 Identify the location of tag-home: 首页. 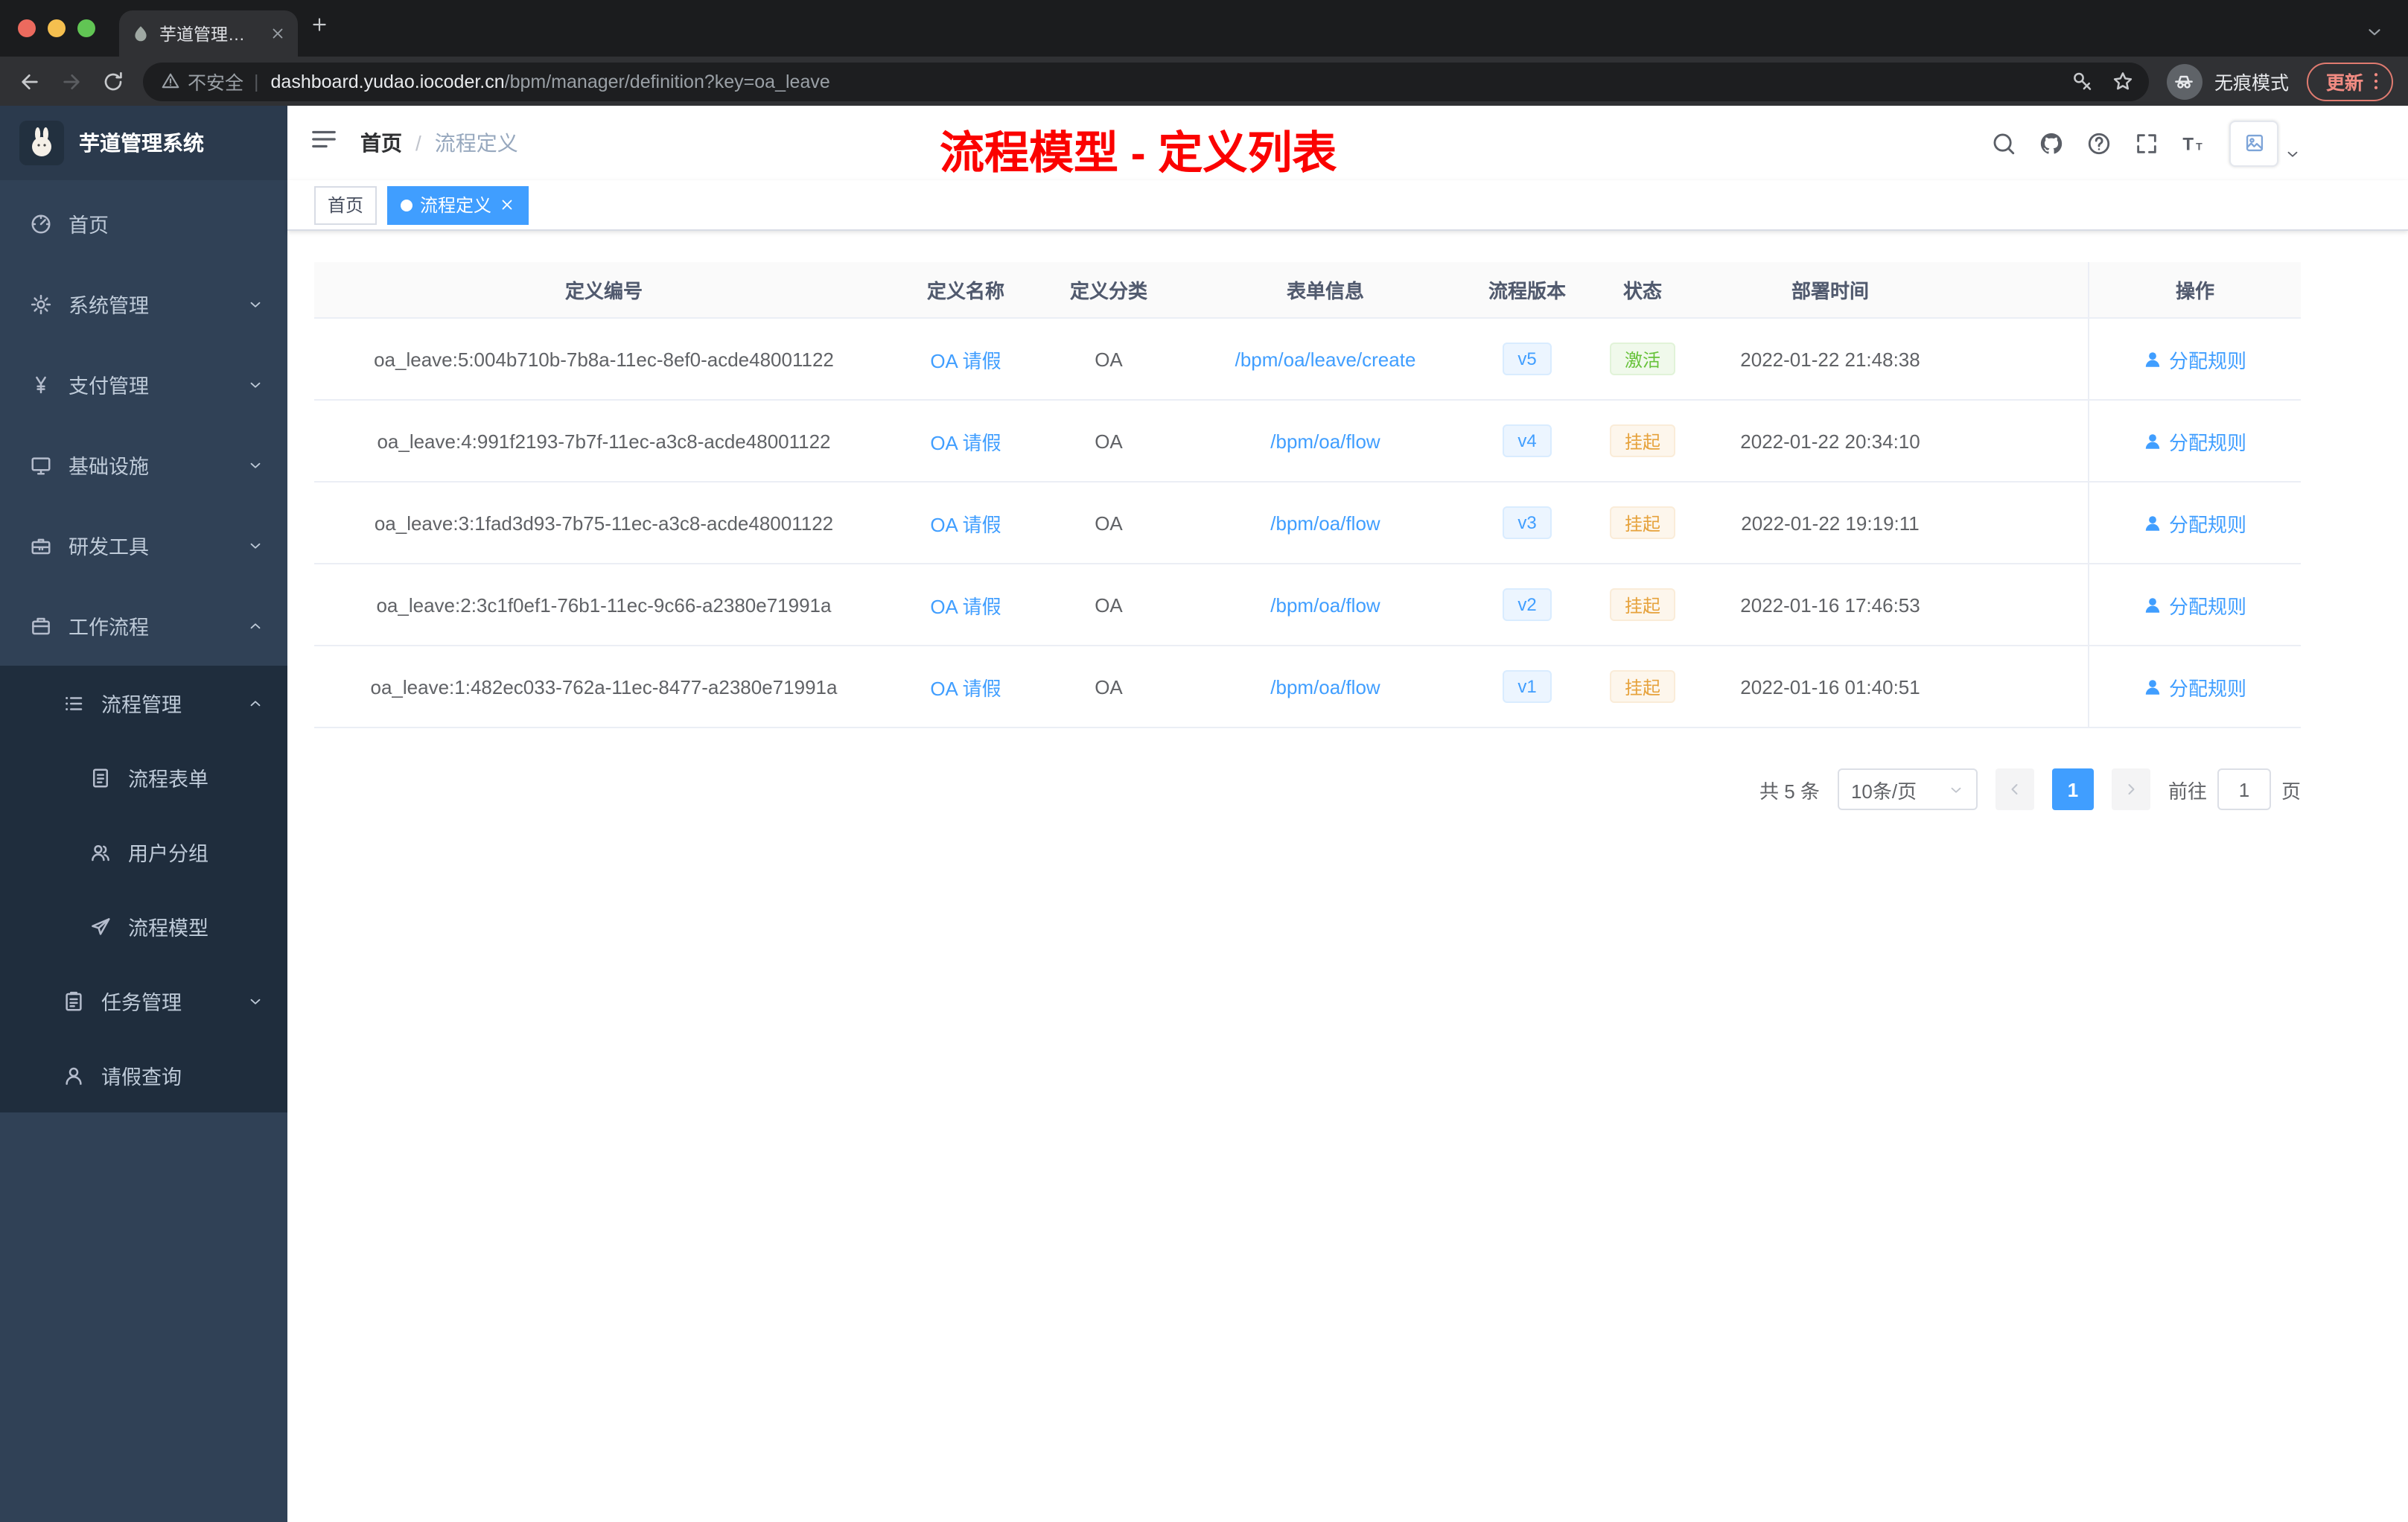
(346, 204).